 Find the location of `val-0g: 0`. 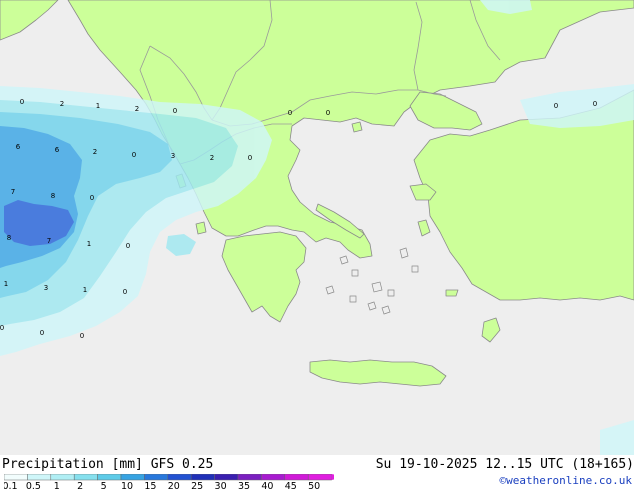

val-0g: 0 is located at coordinates (134, 155).